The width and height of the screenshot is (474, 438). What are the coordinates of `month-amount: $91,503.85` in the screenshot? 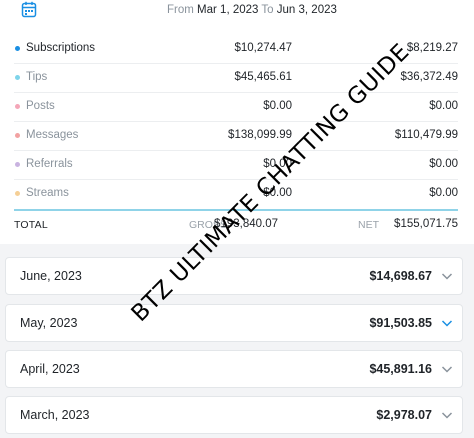 It's located at (400, 323).